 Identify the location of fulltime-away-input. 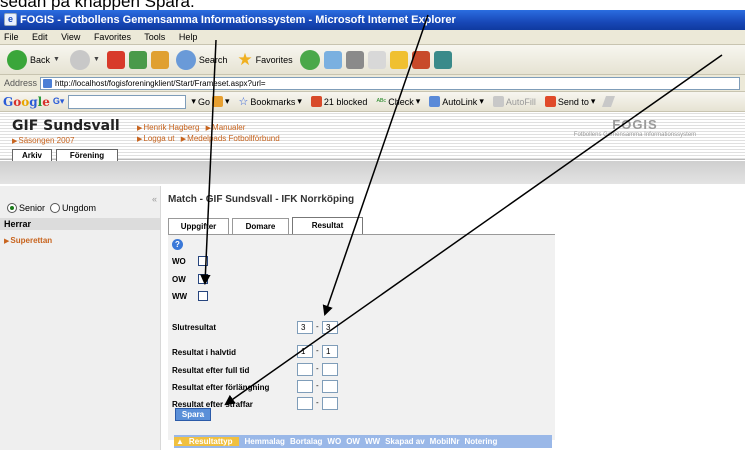
(330, 369).